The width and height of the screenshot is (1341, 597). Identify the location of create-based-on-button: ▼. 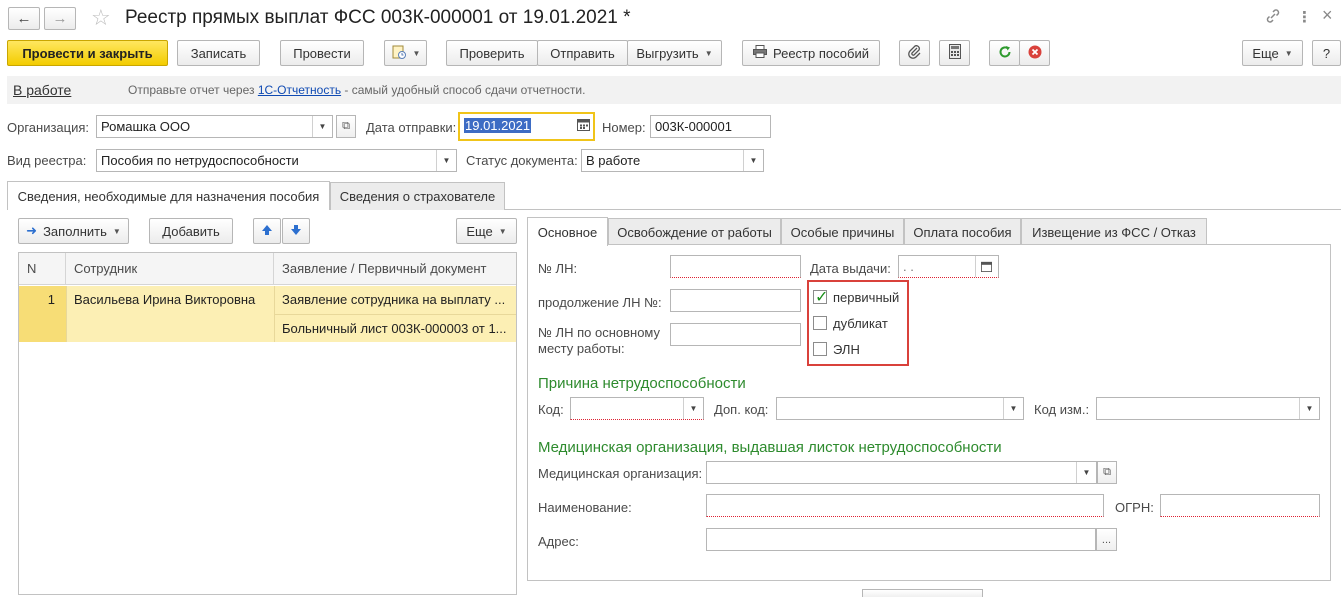
(405, 53).